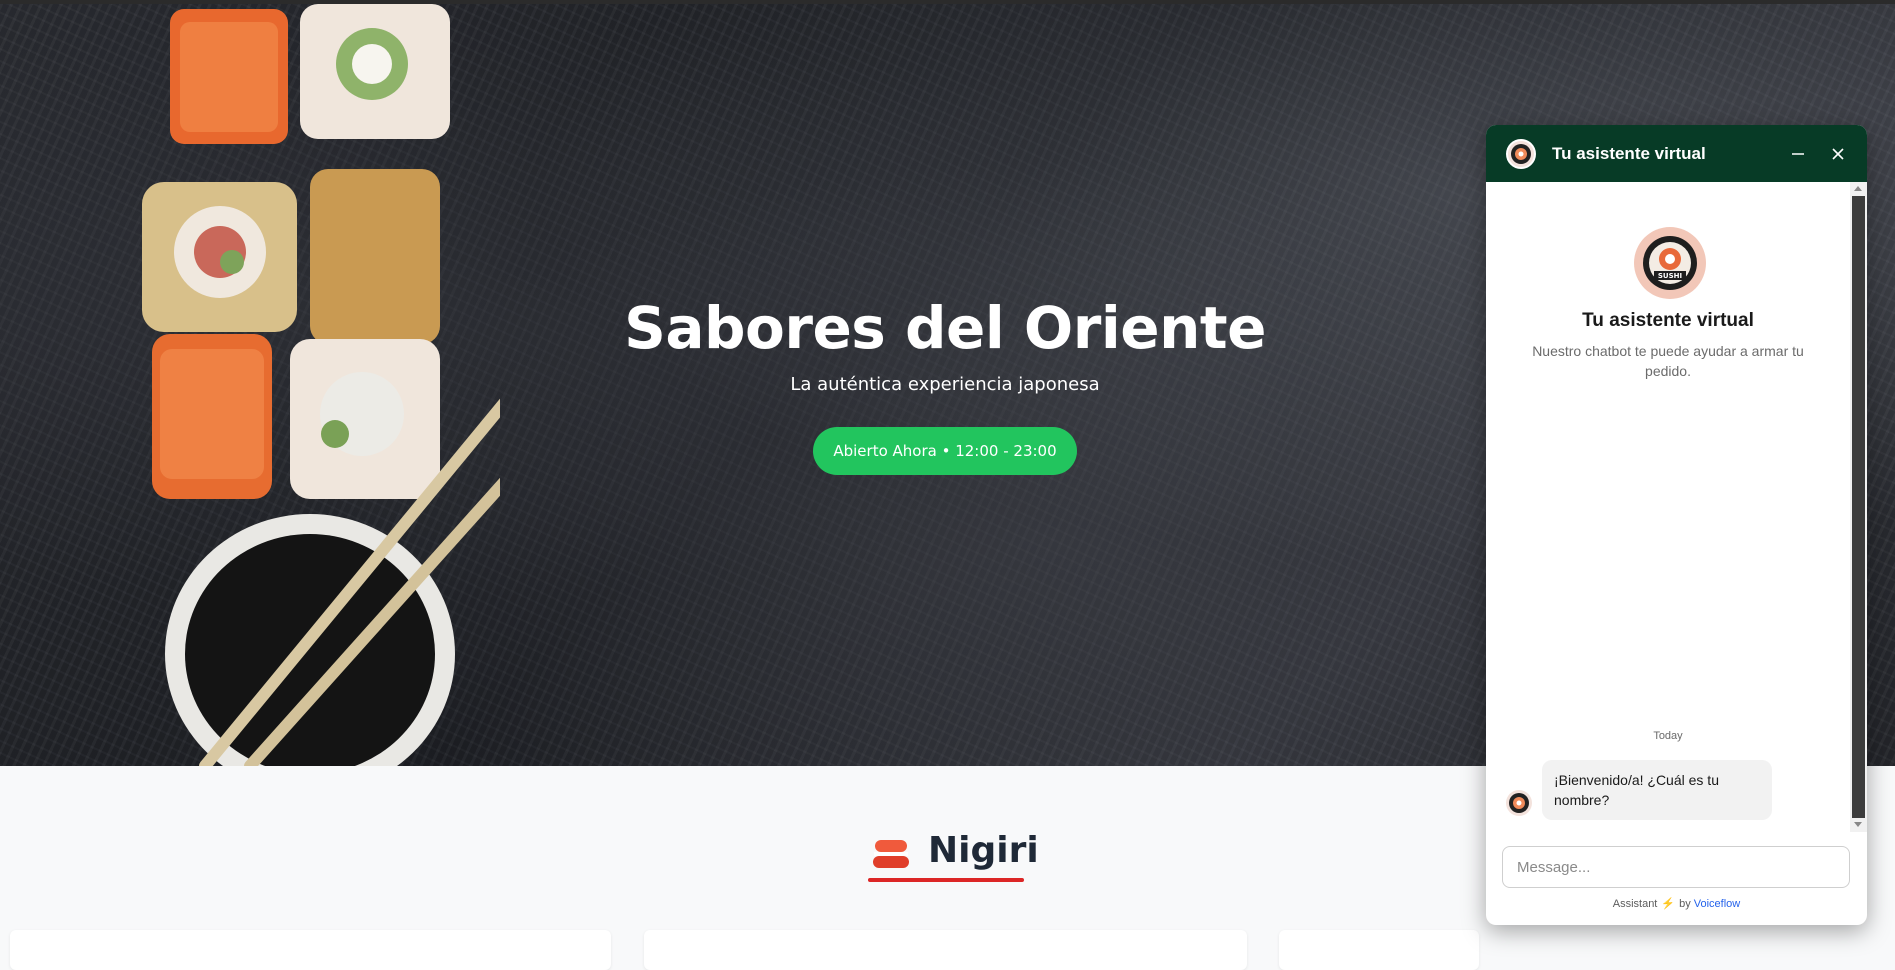 This screenshot has height=970, width=1895. I want to click on section-title: Nigiri, so click(983, 850).